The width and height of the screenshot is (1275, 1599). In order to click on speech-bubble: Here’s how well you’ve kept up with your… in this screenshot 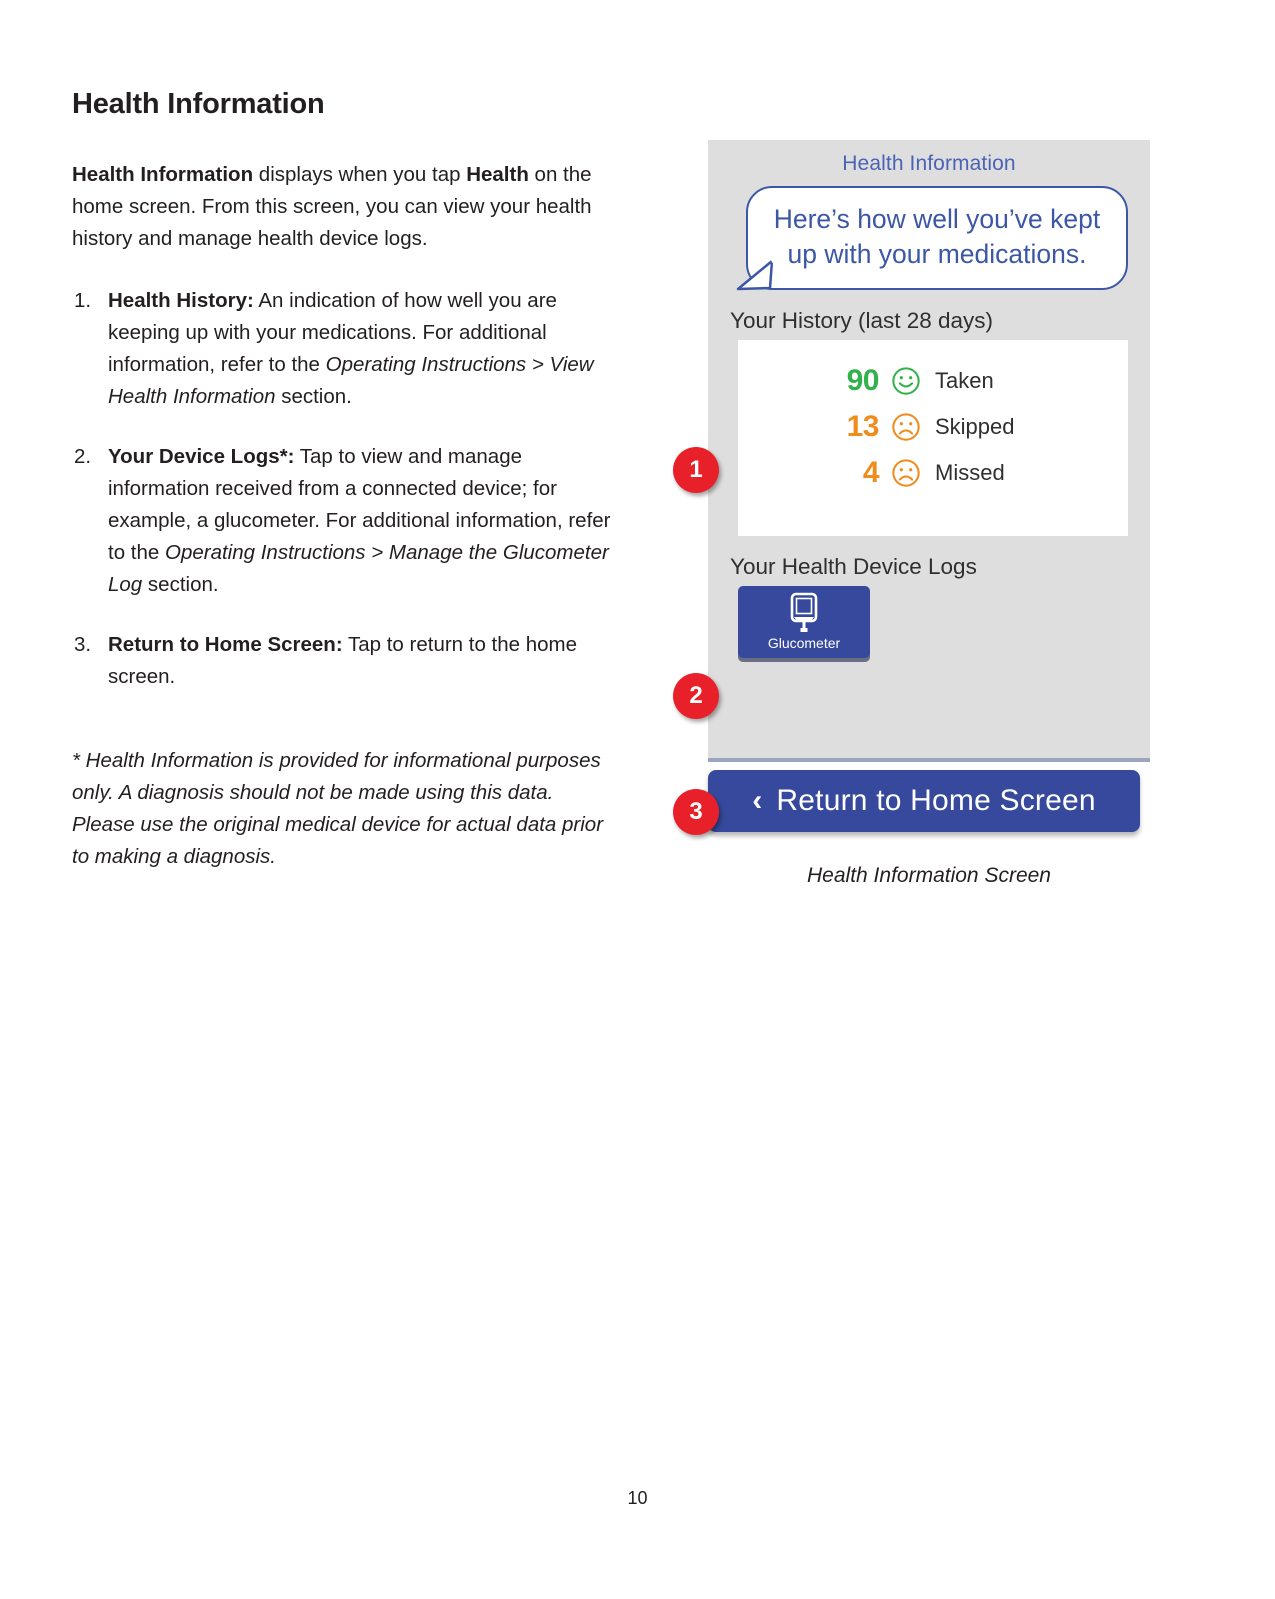, I will do `click(932, 238)`.